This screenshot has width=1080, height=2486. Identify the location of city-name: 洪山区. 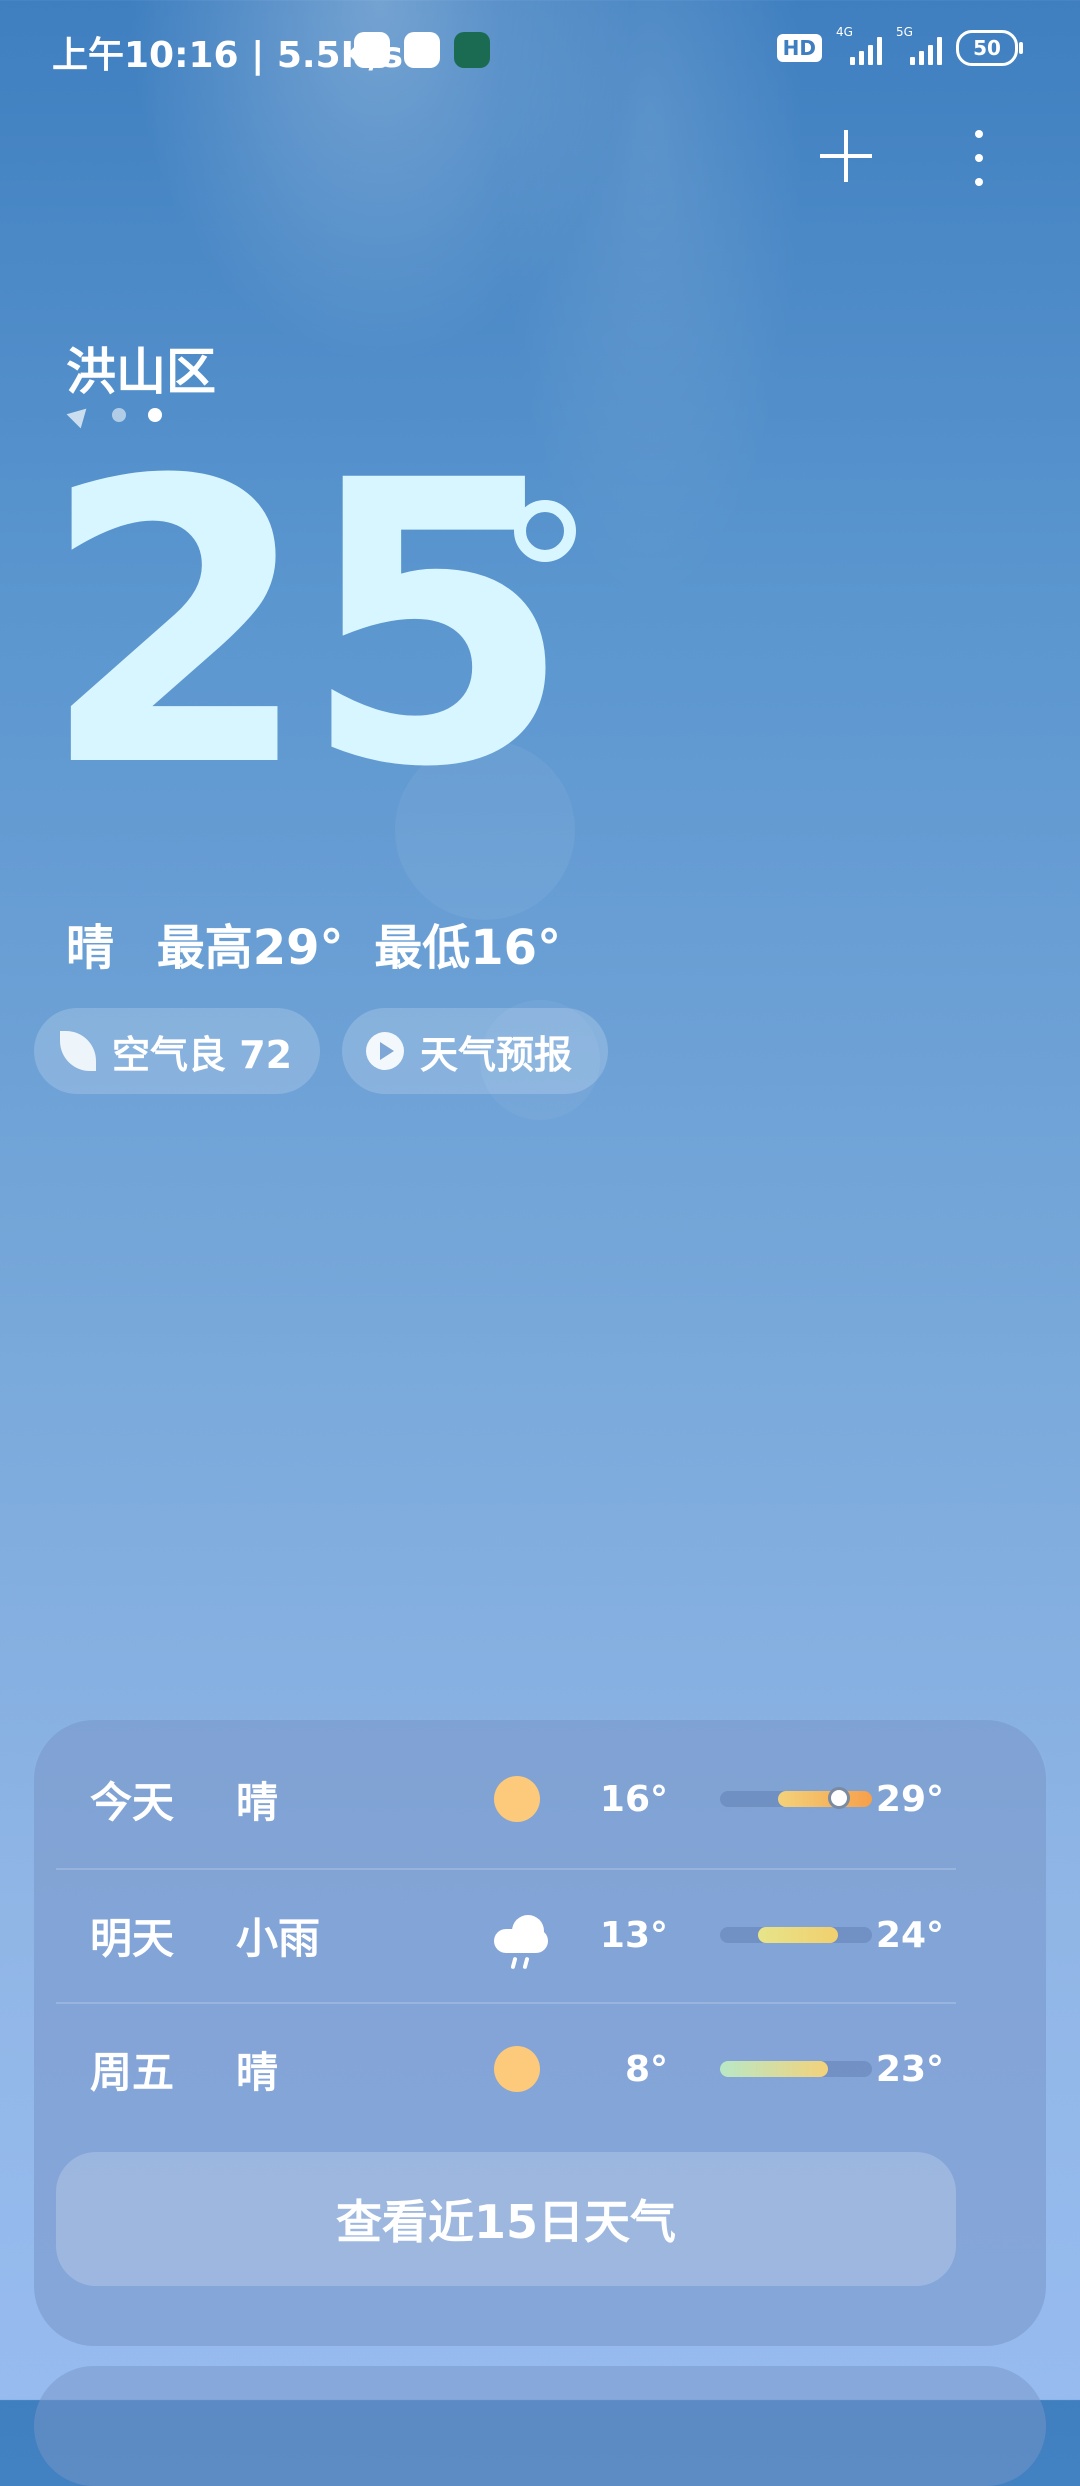
(141, 372).